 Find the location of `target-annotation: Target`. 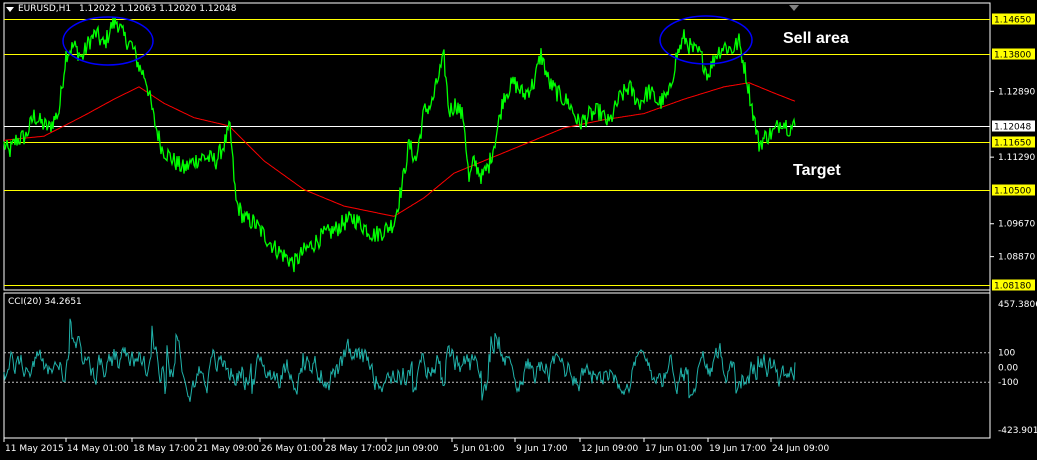

target-annotation: Target is located at coordinates (817, 170).